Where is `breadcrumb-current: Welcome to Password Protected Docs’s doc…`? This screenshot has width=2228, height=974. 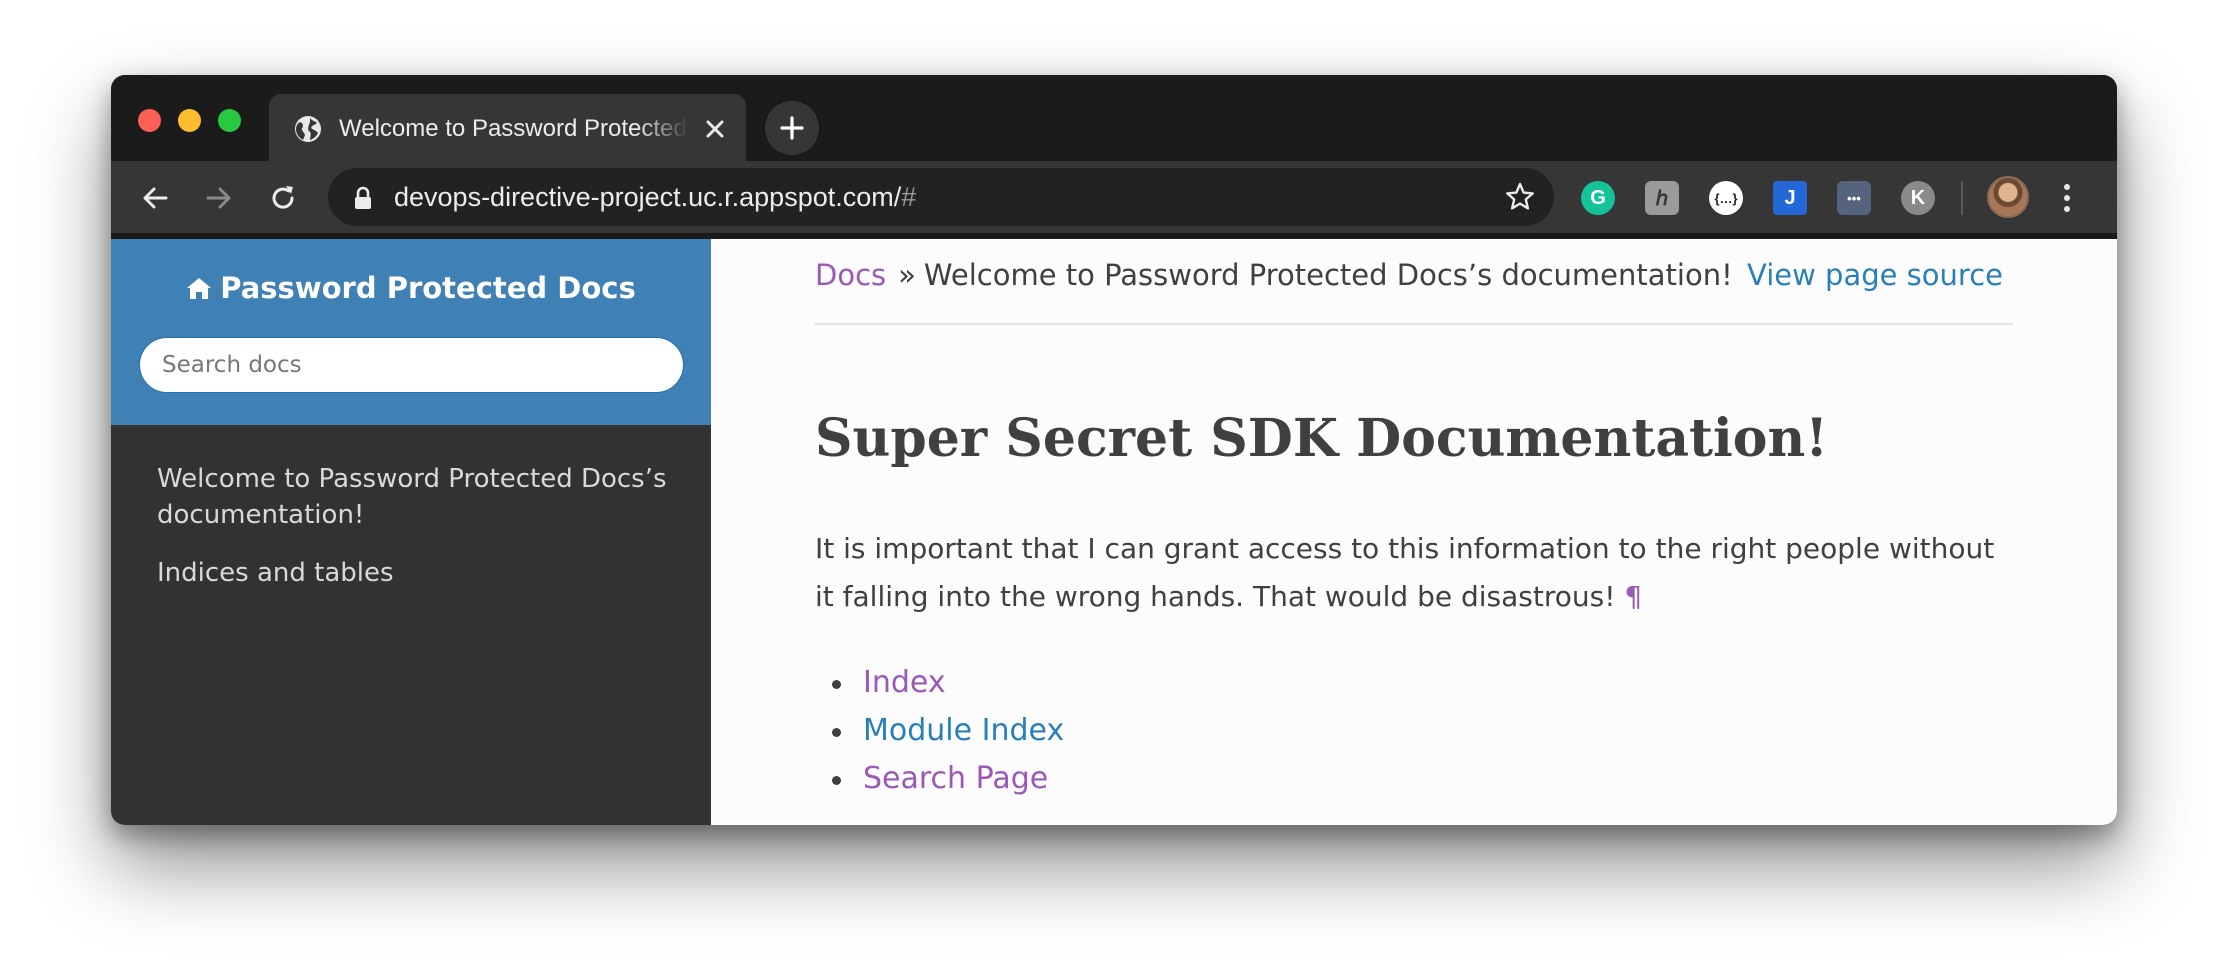
breadcrumb-current: Welcome to Password Protected Docs’s doc… is located at coordinates (1328, 275).